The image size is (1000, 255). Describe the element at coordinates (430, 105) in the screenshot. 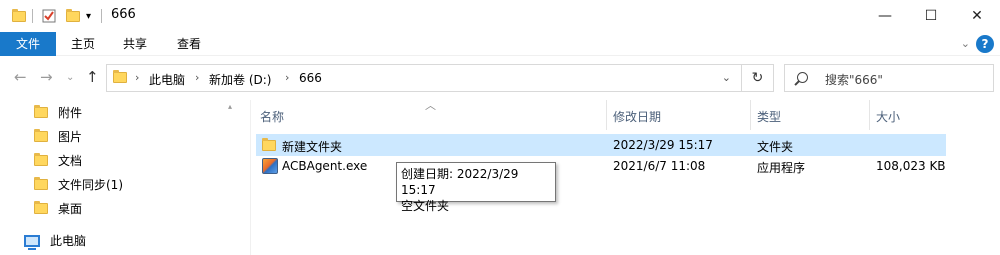

I see `sort-ascending-icon: ︿` at that location.